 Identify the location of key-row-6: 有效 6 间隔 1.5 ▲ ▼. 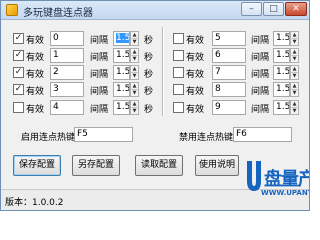
(240, 56).